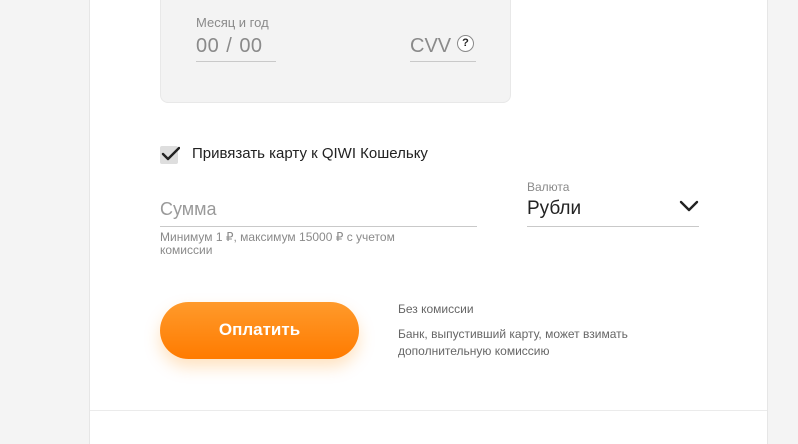  I want to click on link-card-label: Привязать карту к QIWI Кошельку, so click(310, 153).